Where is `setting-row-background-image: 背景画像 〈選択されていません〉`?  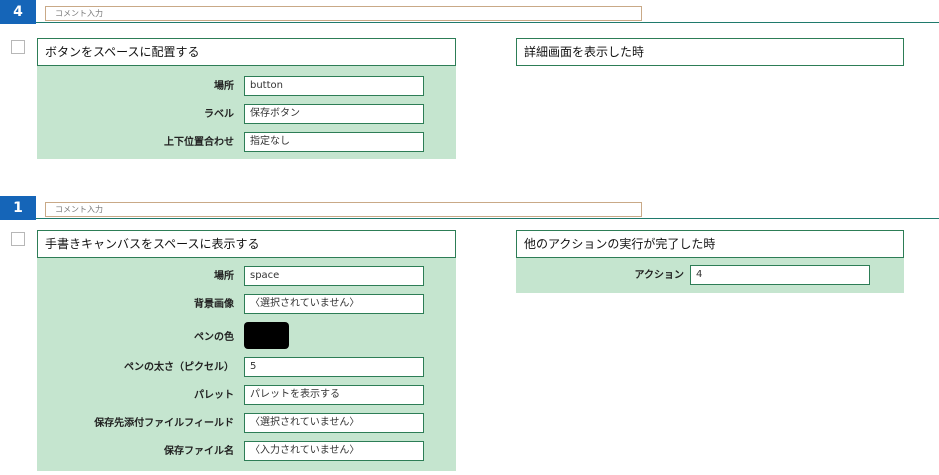 setting-row-background-image: 背景画像 〈選択されていません〉 is located at coordinates (246, 305).